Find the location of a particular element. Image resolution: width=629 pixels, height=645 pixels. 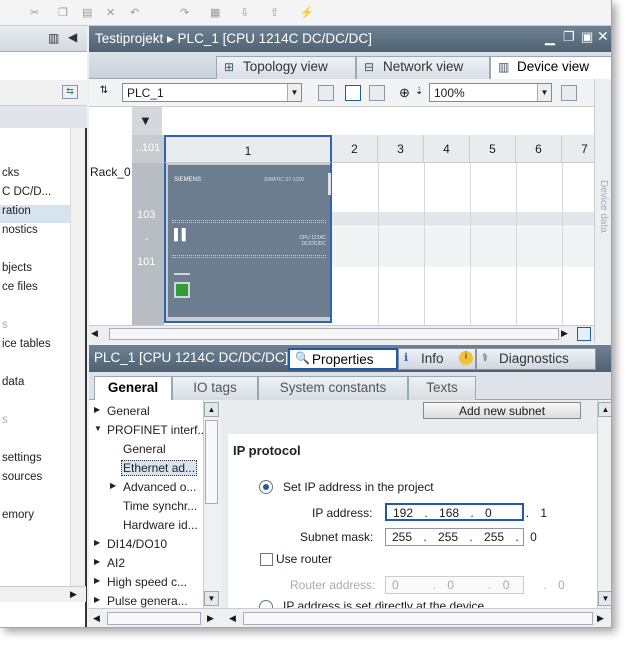

top-toolbar-strip: ✂ ❐ ▤ ✕ ↶ ↷ ▦ ⇩ ⇧ ⚡ is located at coordinates (305, 13).